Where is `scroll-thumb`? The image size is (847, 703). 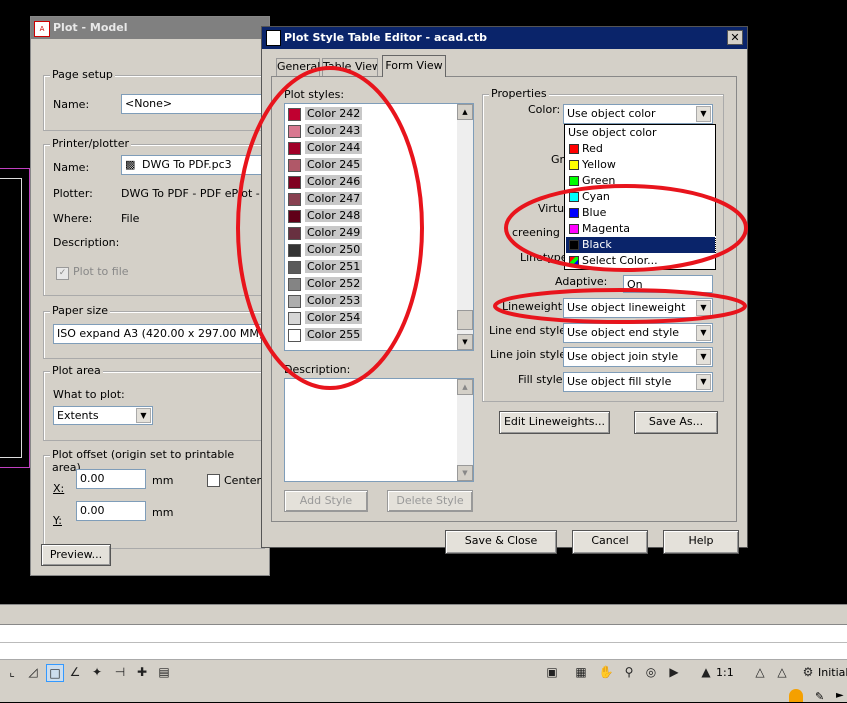 scroll-thumb is located at coordinates (465, 320).